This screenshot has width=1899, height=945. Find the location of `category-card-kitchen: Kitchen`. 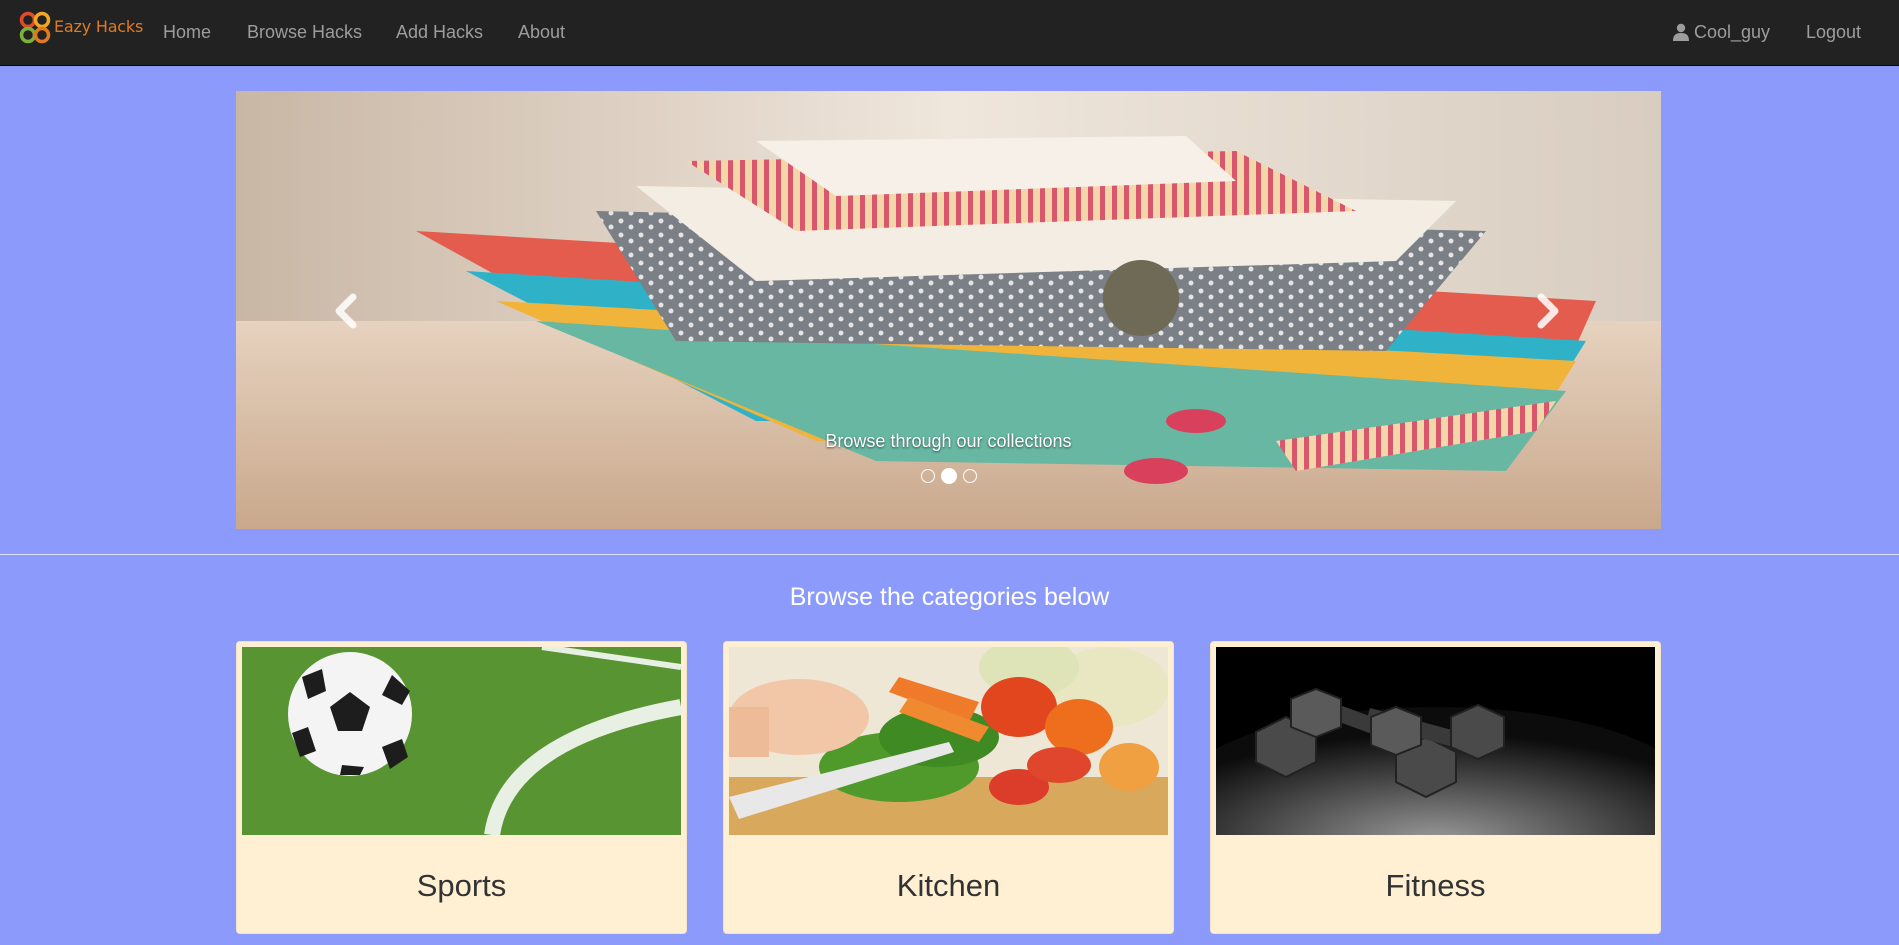

category-card-kitchen: Kitchen is located at coordinates (948, 787).